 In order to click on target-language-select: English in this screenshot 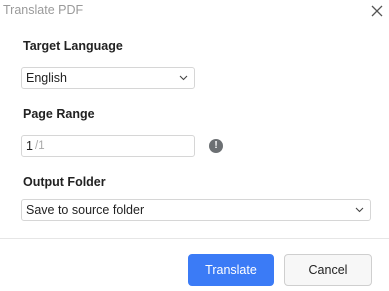, I will do `click(108, 78)`.